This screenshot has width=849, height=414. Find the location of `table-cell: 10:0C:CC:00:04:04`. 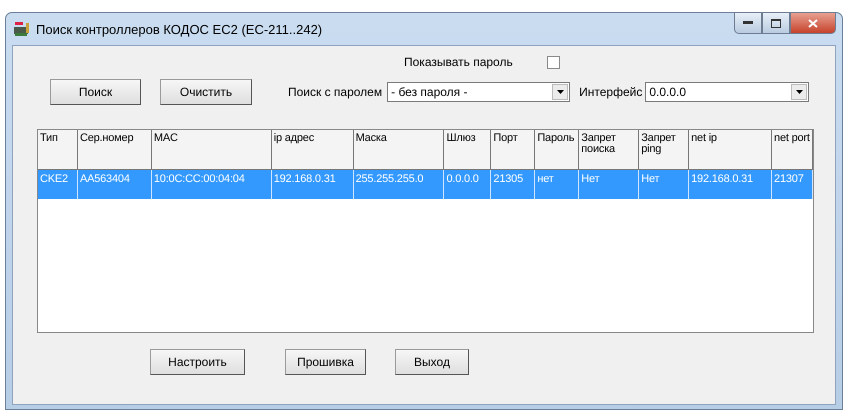

table-cell: 10:0C:CC:00:04:04 is located at coordinates (212, 184).